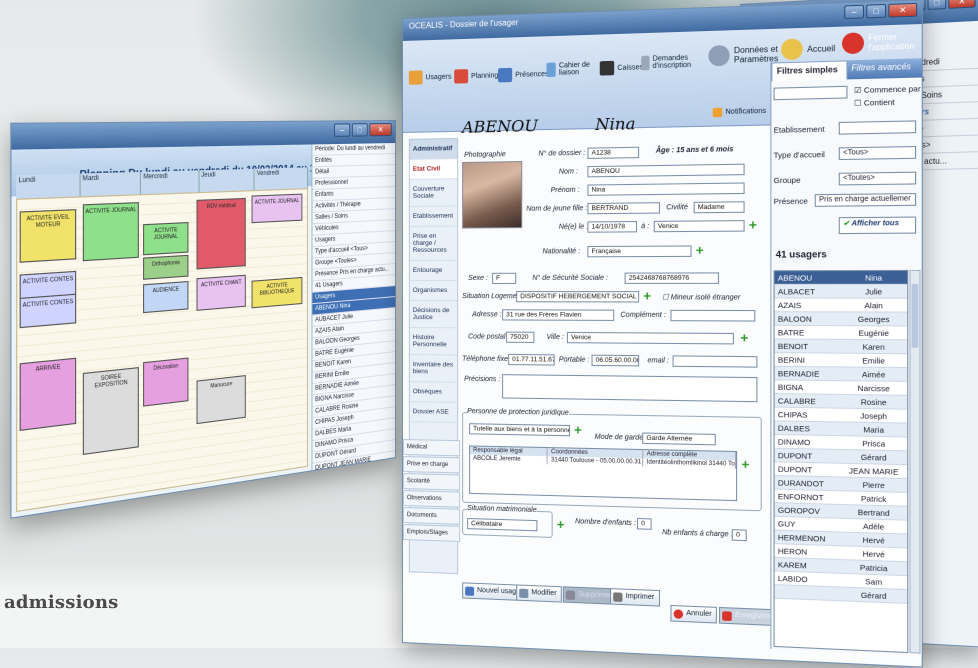  What do you see at coordinates (808, 49) in the screenshot?
I see `ribbon-accueil: Accueil` at bounding box center [808, 49].